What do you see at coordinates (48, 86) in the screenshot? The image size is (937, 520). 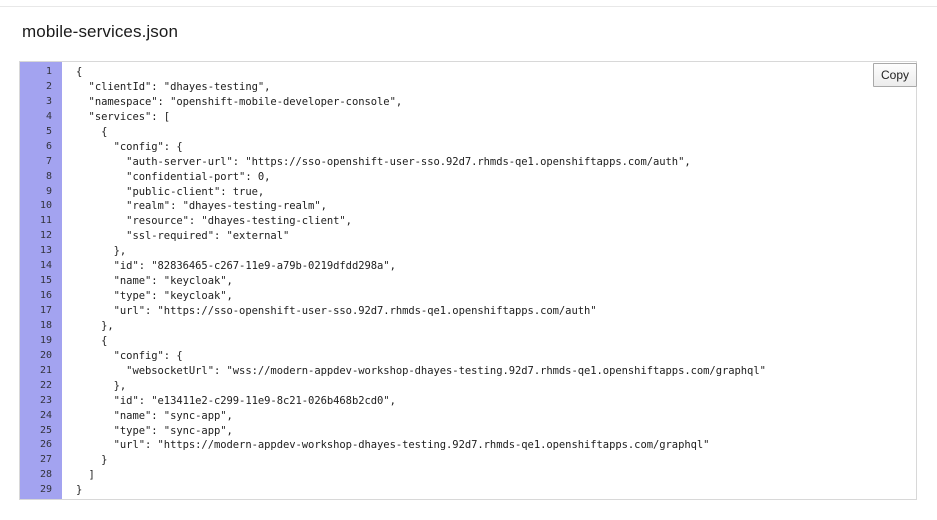 I see `line-number: 2` at bounding box center [48, 86].